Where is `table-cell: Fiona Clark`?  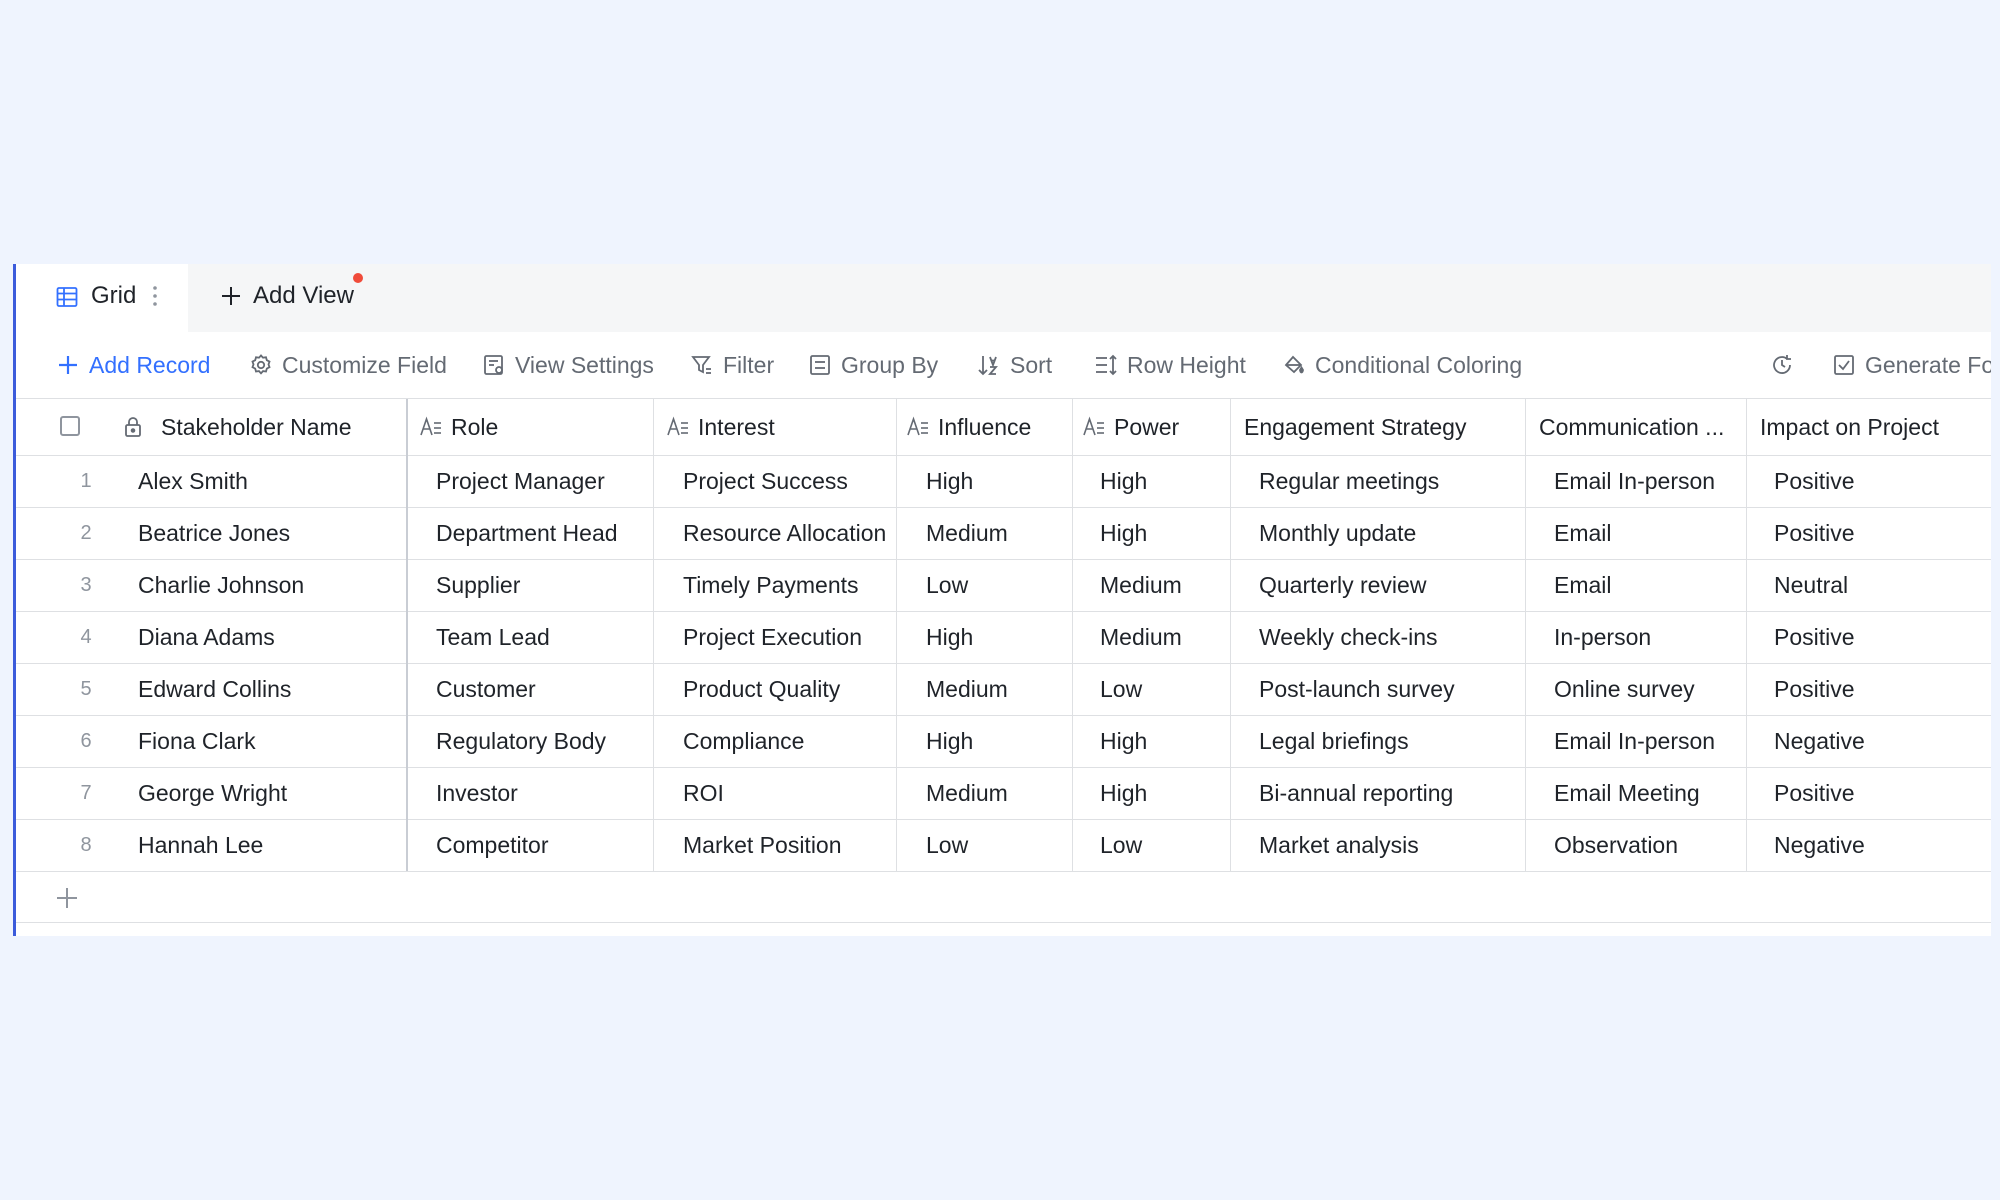
table-cell: Fiona Clark is located at coordinates (268, 741).